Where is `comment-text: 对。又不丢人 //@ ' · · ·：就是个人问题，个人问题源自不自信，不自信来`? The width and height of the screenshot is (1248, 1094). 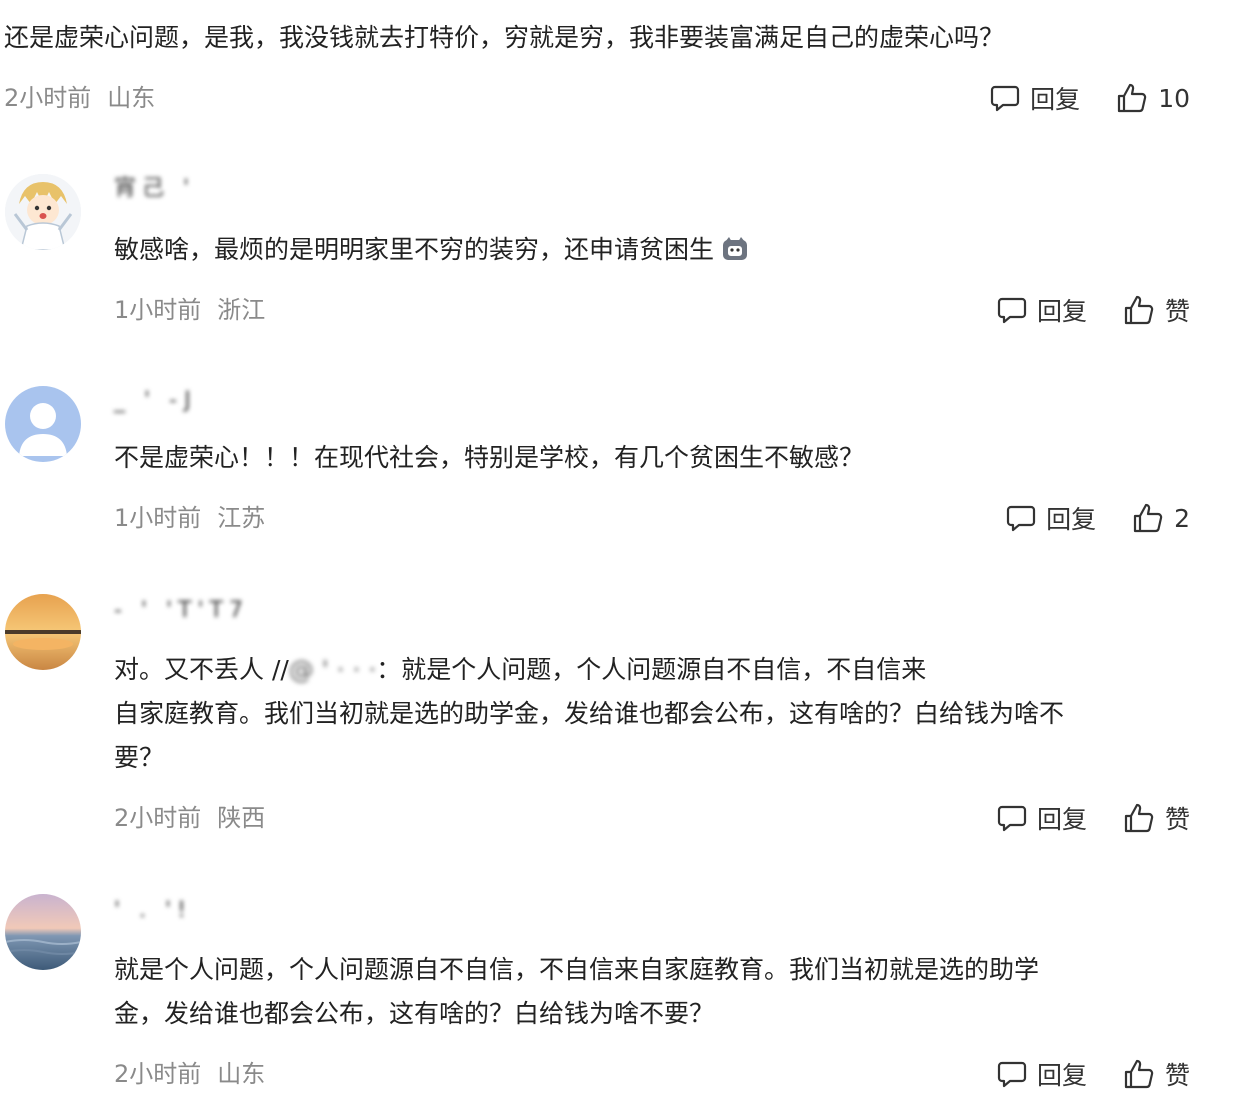 comment-text: 对。又不丢人 //@ ' · · ·：就是个人问题，个人问题源自不自信，不自信来 is located at coordinates (520, 670).